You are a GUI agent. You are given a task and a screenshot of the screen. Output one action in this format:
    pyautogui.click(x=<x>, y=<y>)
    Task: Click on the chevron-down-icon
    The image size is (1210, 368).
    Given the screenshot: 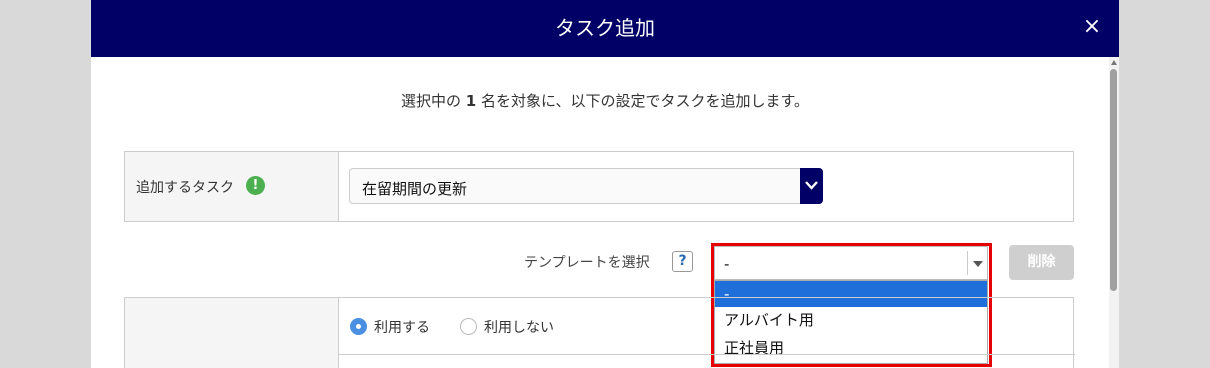 What is the action you would take?
    pyautogui.click(x=811, y=186)
    